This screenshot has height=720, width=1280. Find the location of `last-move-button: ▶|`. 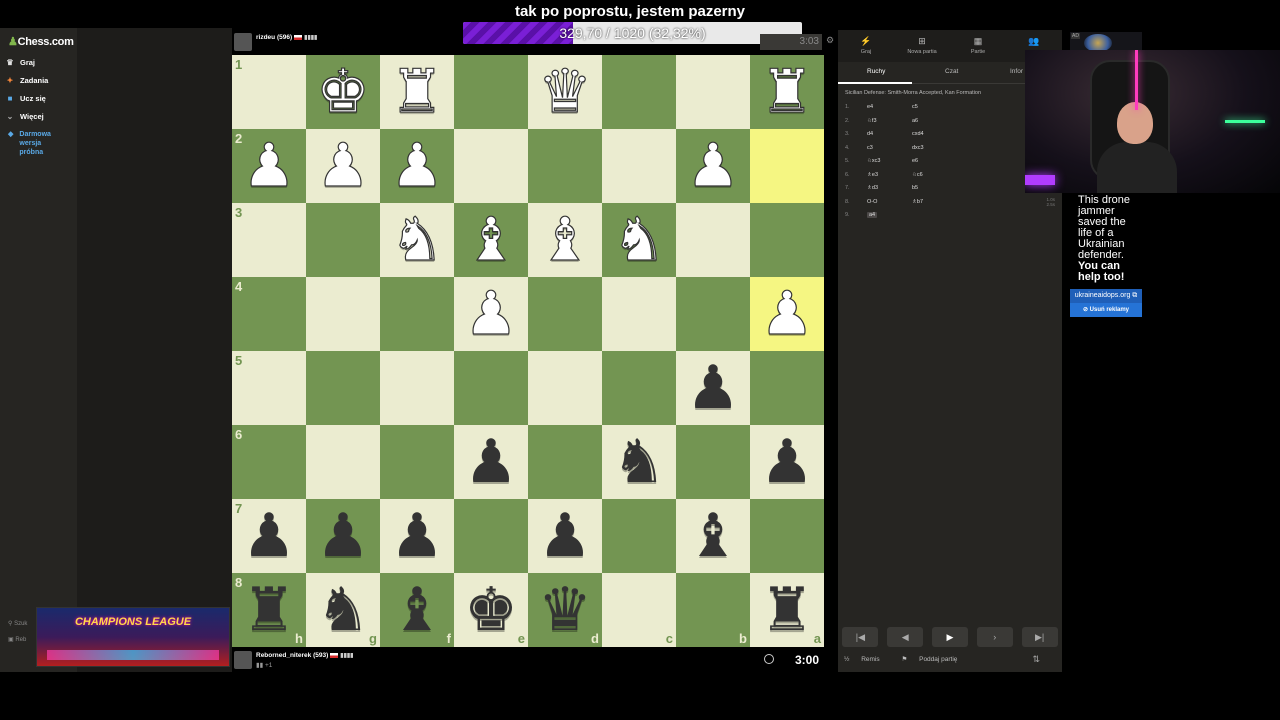

last-move-button: ▶| is located at coordinates (1039, 637).